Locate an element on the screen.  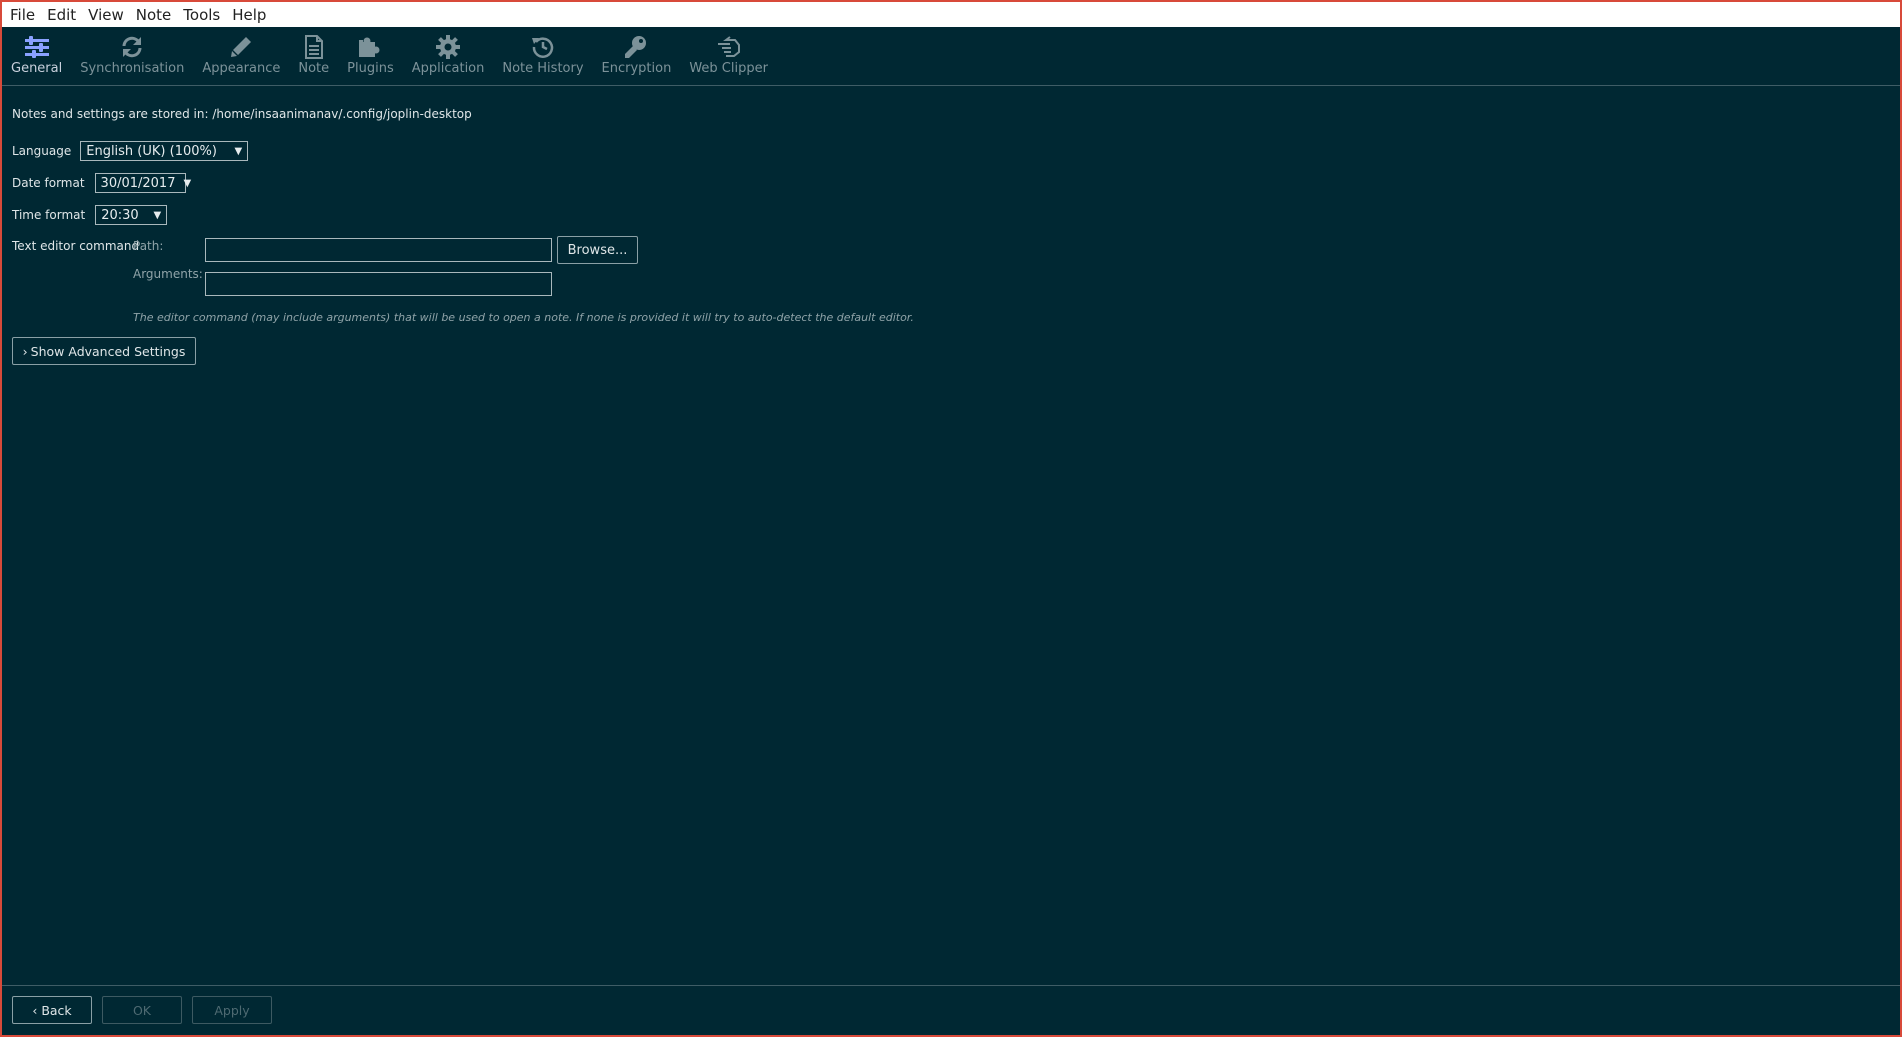
tab-label: Plugins is located at coordinates (370, 68).